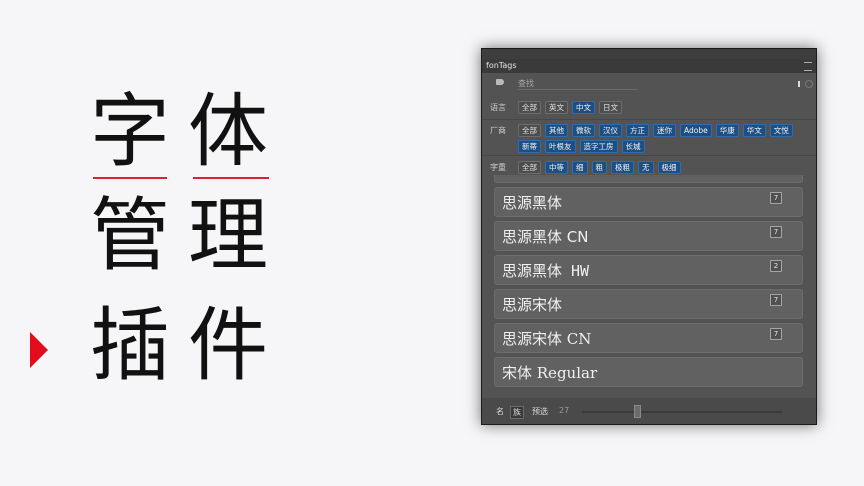 The height and width of the screenshot is (486, 864). What do you see at coordinates (648, 270) in the screenshot?
I see `font-list-item: 思源黑体 HW 2` at bounding box center [648, 270].